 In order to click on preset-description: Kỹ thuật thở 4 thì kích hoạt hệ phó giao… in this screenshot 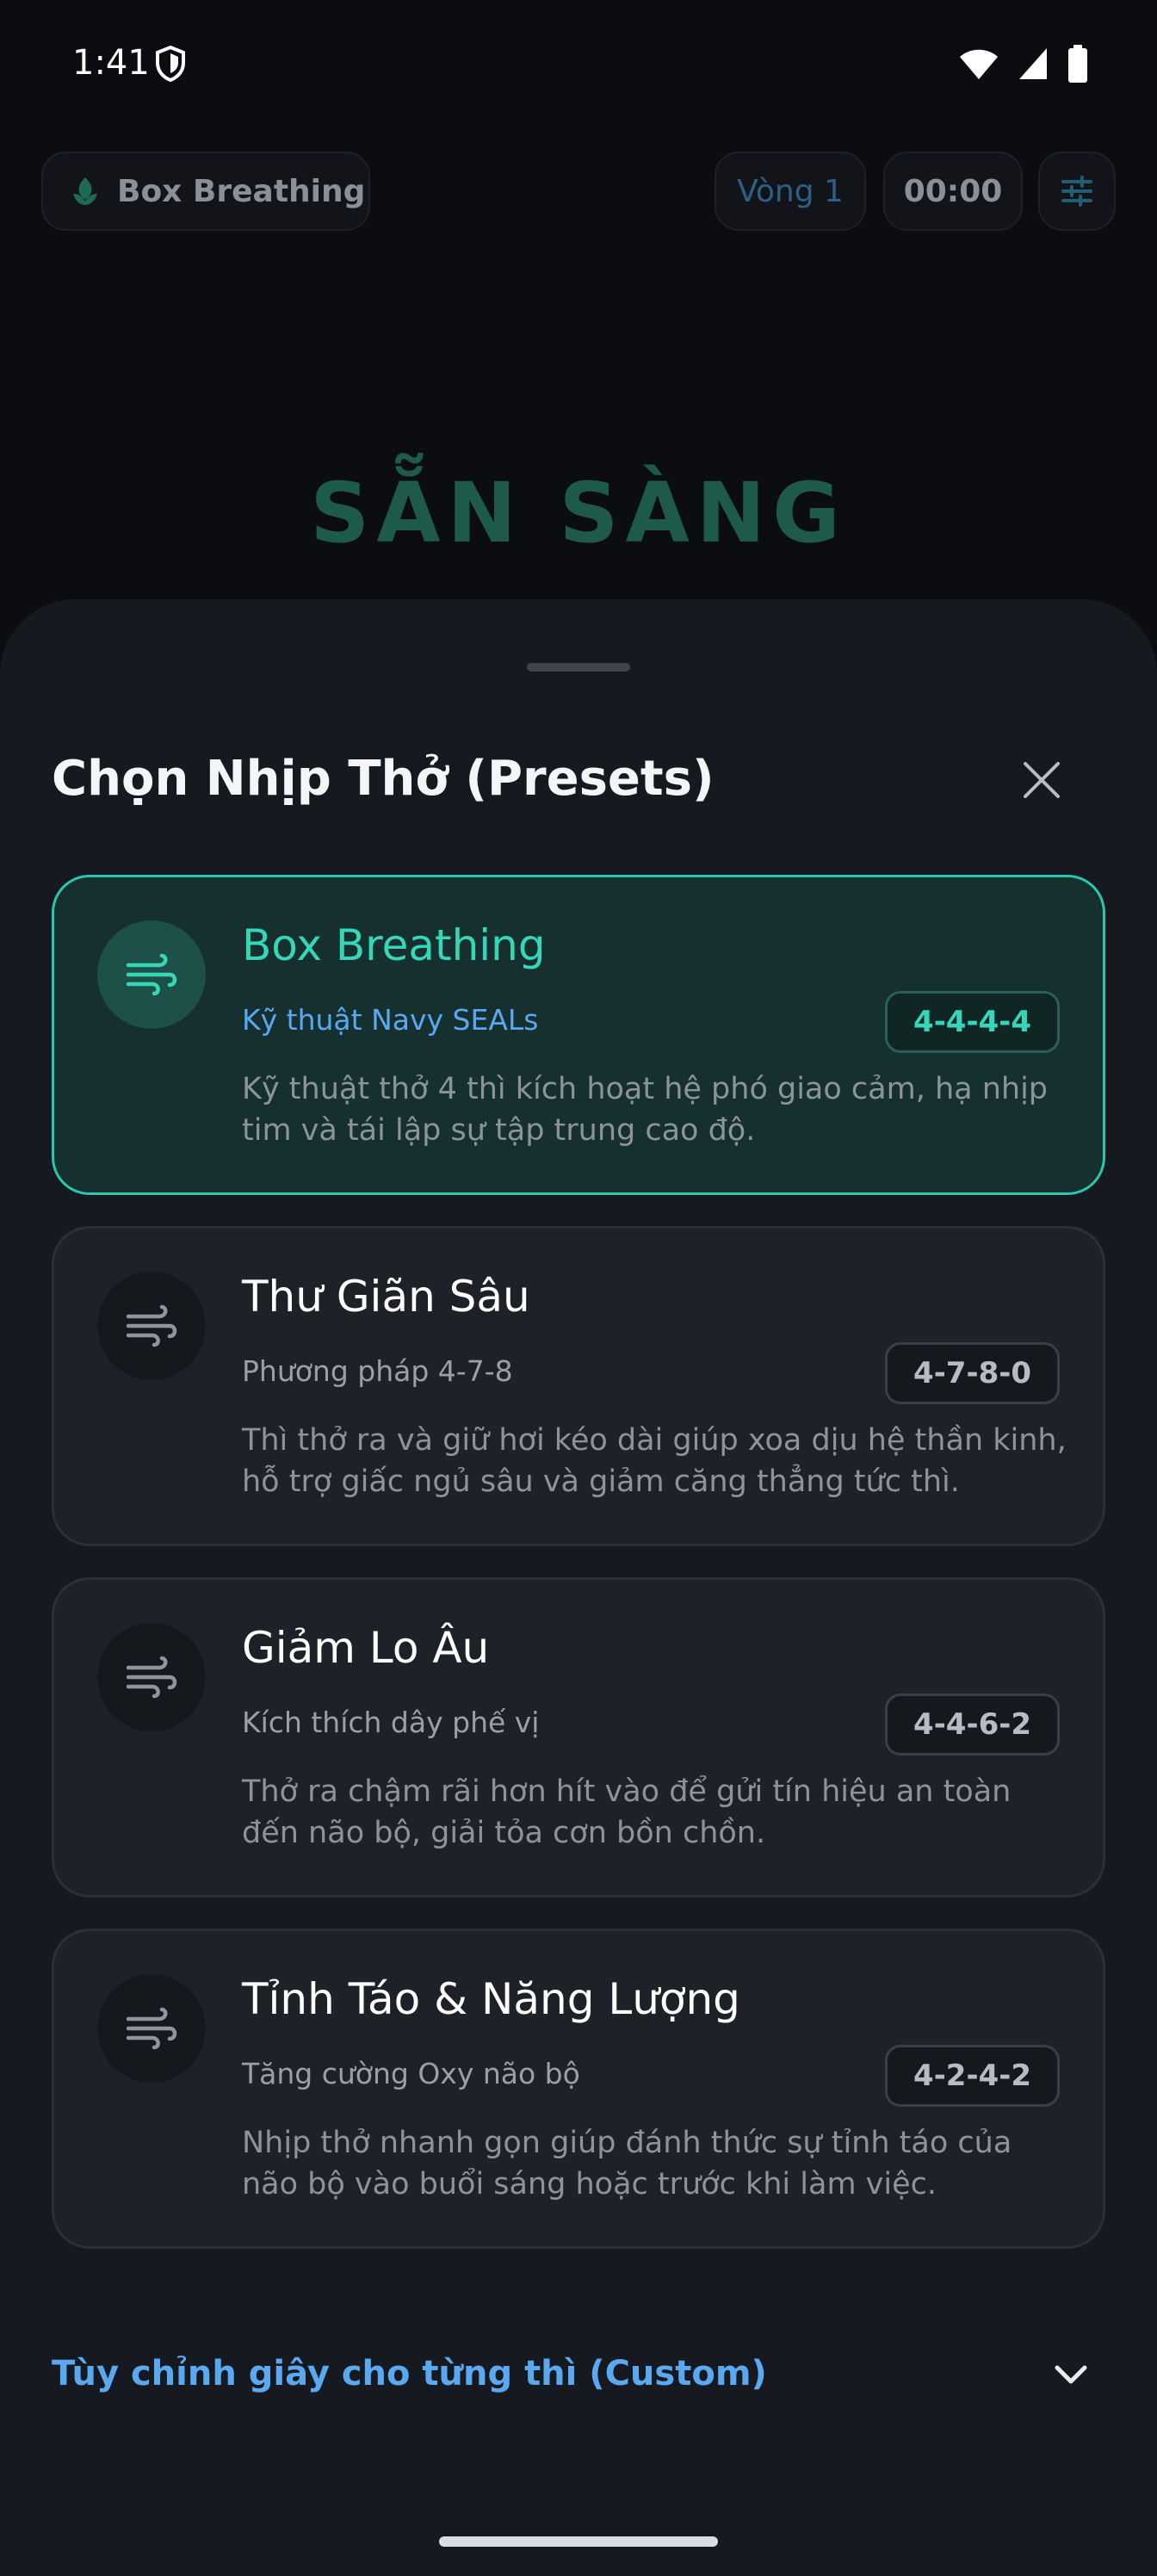, I will do `click(646, 1110)`.